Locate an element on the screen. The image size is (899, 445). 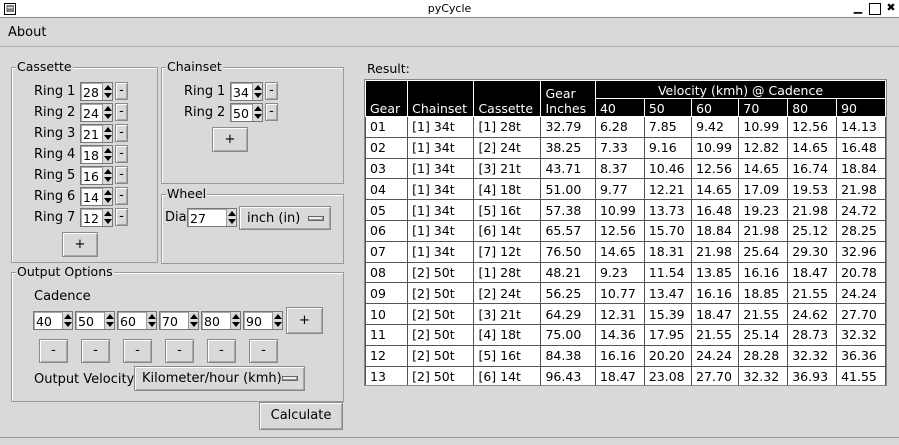
cassette-ring-4-input: 18 is located at coordinates (96, 154).